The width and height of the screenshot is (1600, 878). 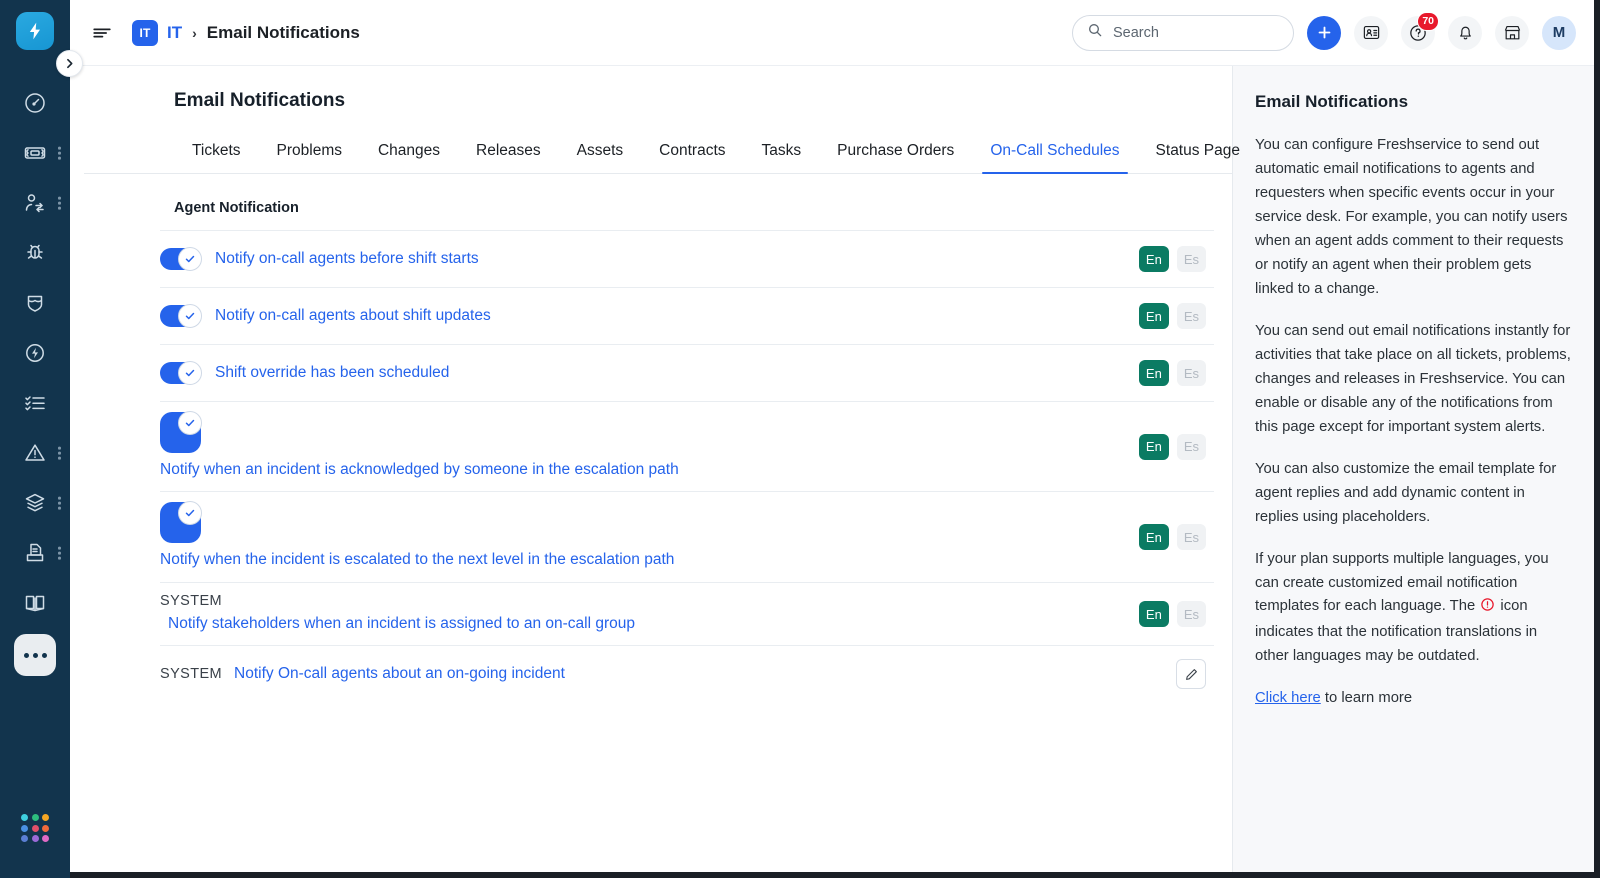 What do you see at coordinates (1198, 153) in the screenshot?
I see `tab-status-page: Status Page` at bounding box center [1198, 153].